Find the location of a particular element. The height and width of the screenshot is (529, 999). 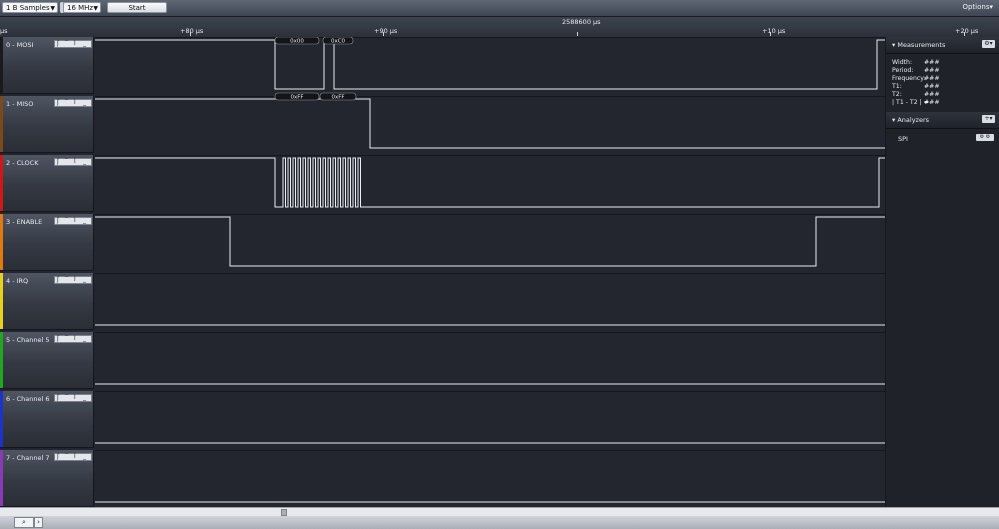

channel-label: 7 - Channel 7 is located at coordinates (28, 458).